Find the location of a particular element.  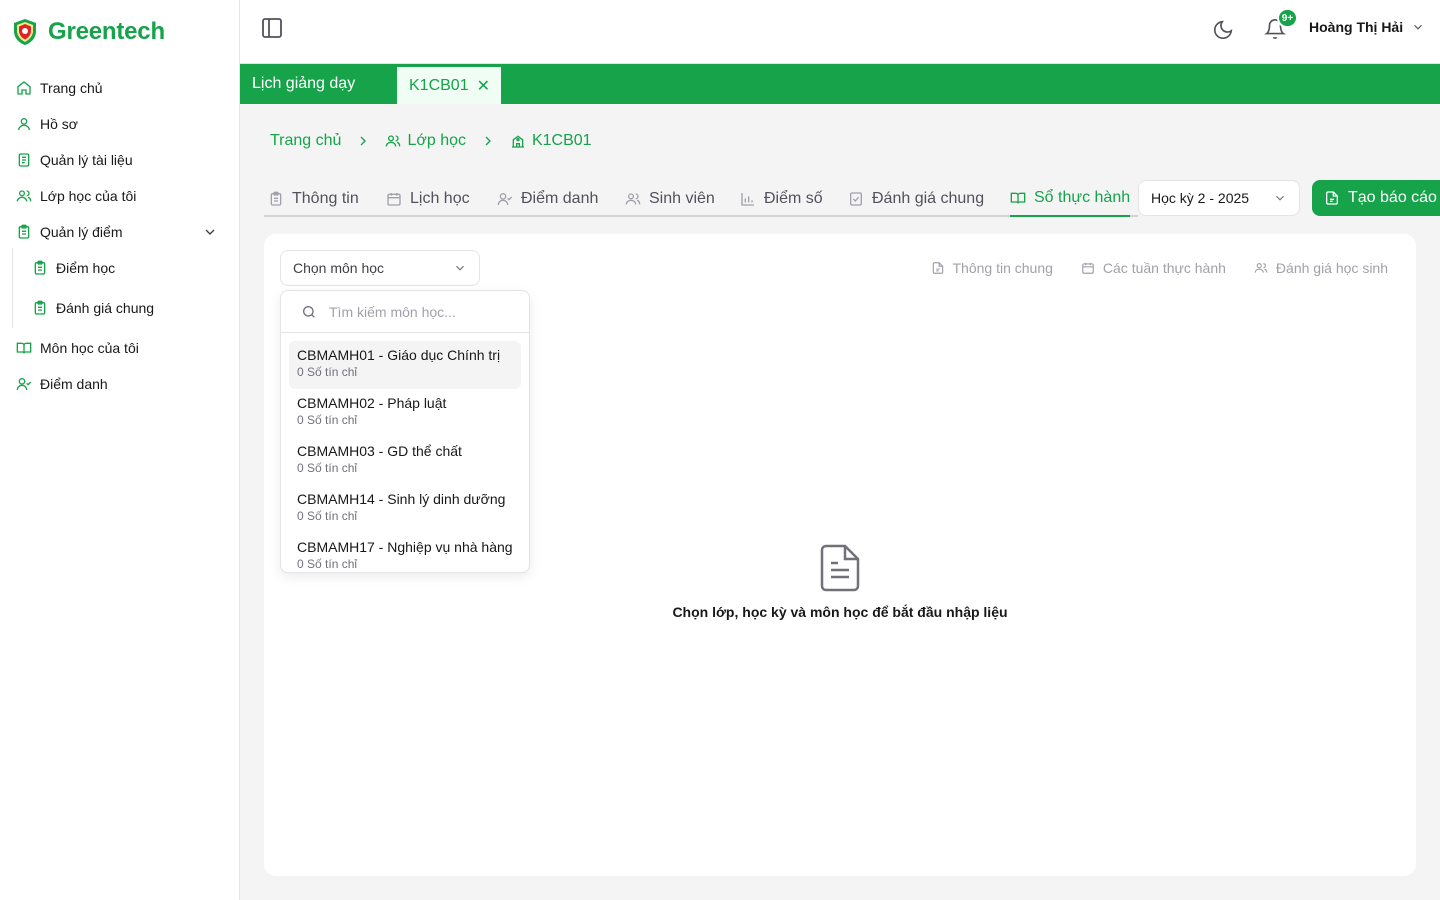

sidebar-item-label: Trang chủ is located at coordinates (71, 88).